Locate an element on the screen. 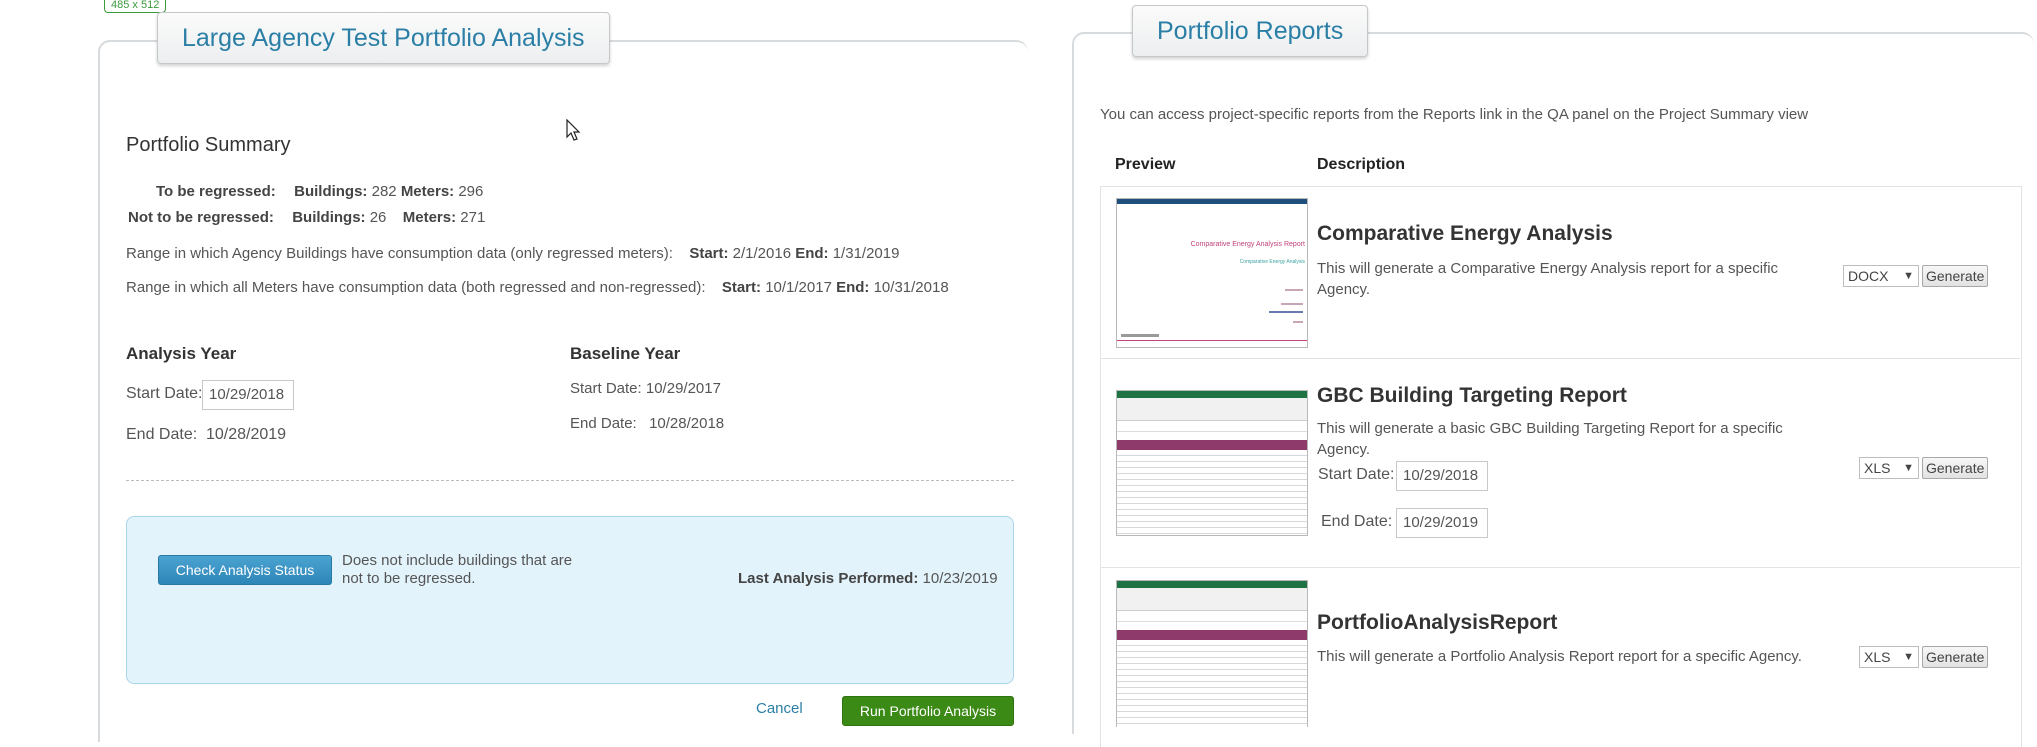 Image resolution: width=2037 pixels, height=747 pixels. last-analysis-label: Last Analysis Performed: is located at coordinates (828, 578).